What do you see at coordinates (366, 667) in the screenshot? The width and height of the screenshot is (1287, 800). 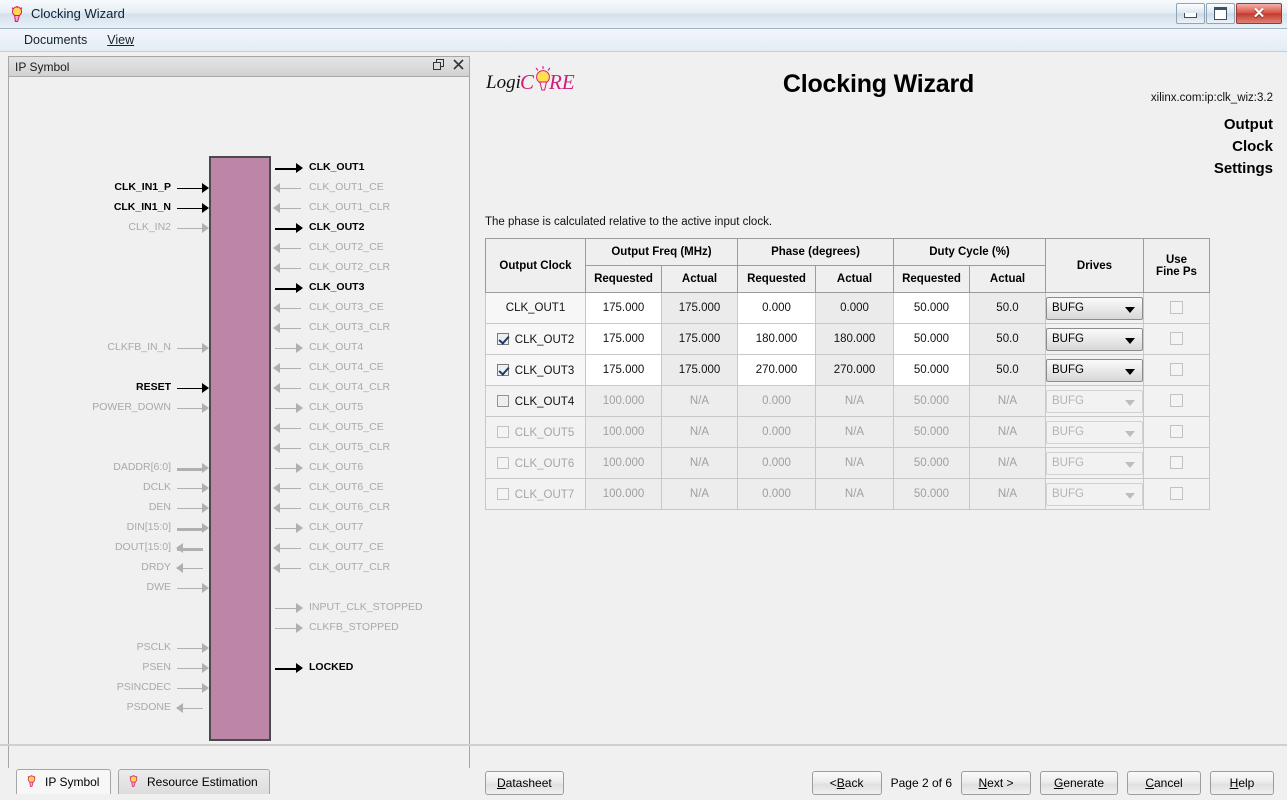 I see `pin-locked: LOCKED` at bounding box center [366, 667].